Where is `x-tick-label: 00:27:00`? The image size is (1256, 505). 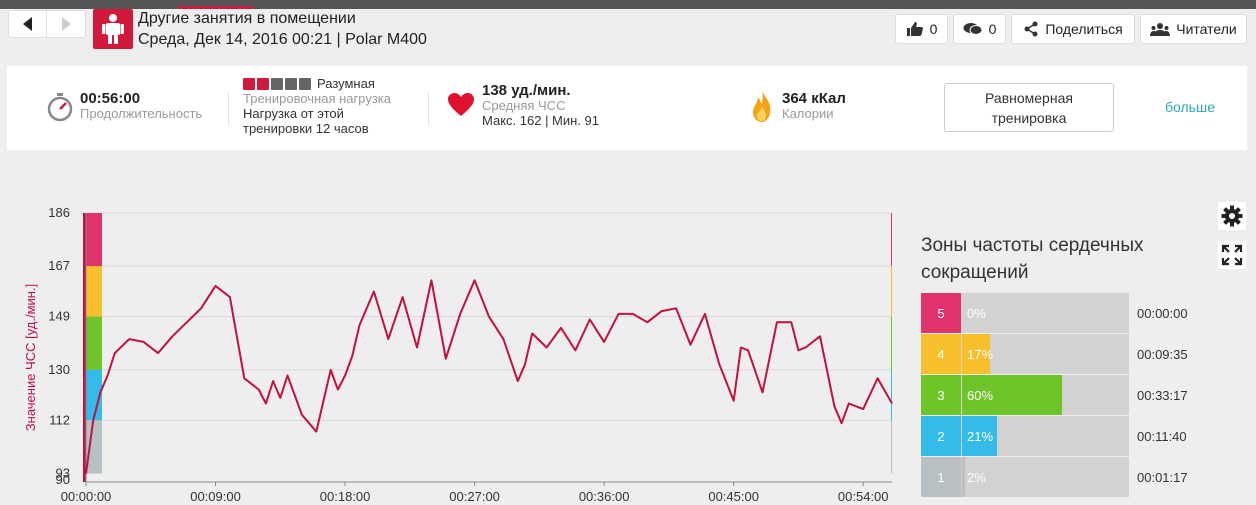 x-tick-label: 00:27:00 is located at coordinates (474, 496).